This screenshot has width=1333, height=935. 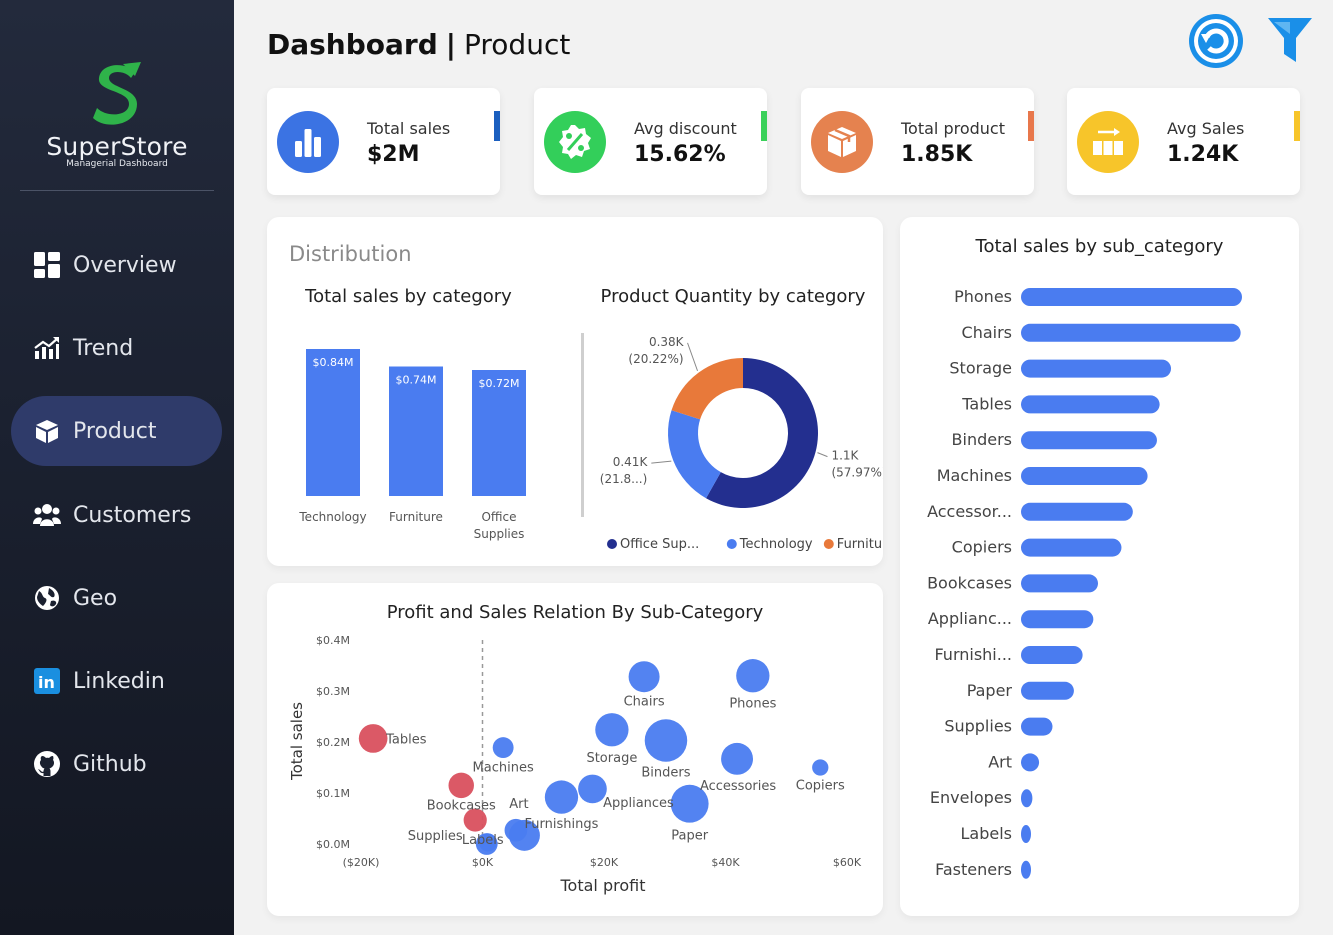 What do you see at coordinates (47, 265) in the screenshot?
I see `grid-icon` at bounding box center [47, 265].